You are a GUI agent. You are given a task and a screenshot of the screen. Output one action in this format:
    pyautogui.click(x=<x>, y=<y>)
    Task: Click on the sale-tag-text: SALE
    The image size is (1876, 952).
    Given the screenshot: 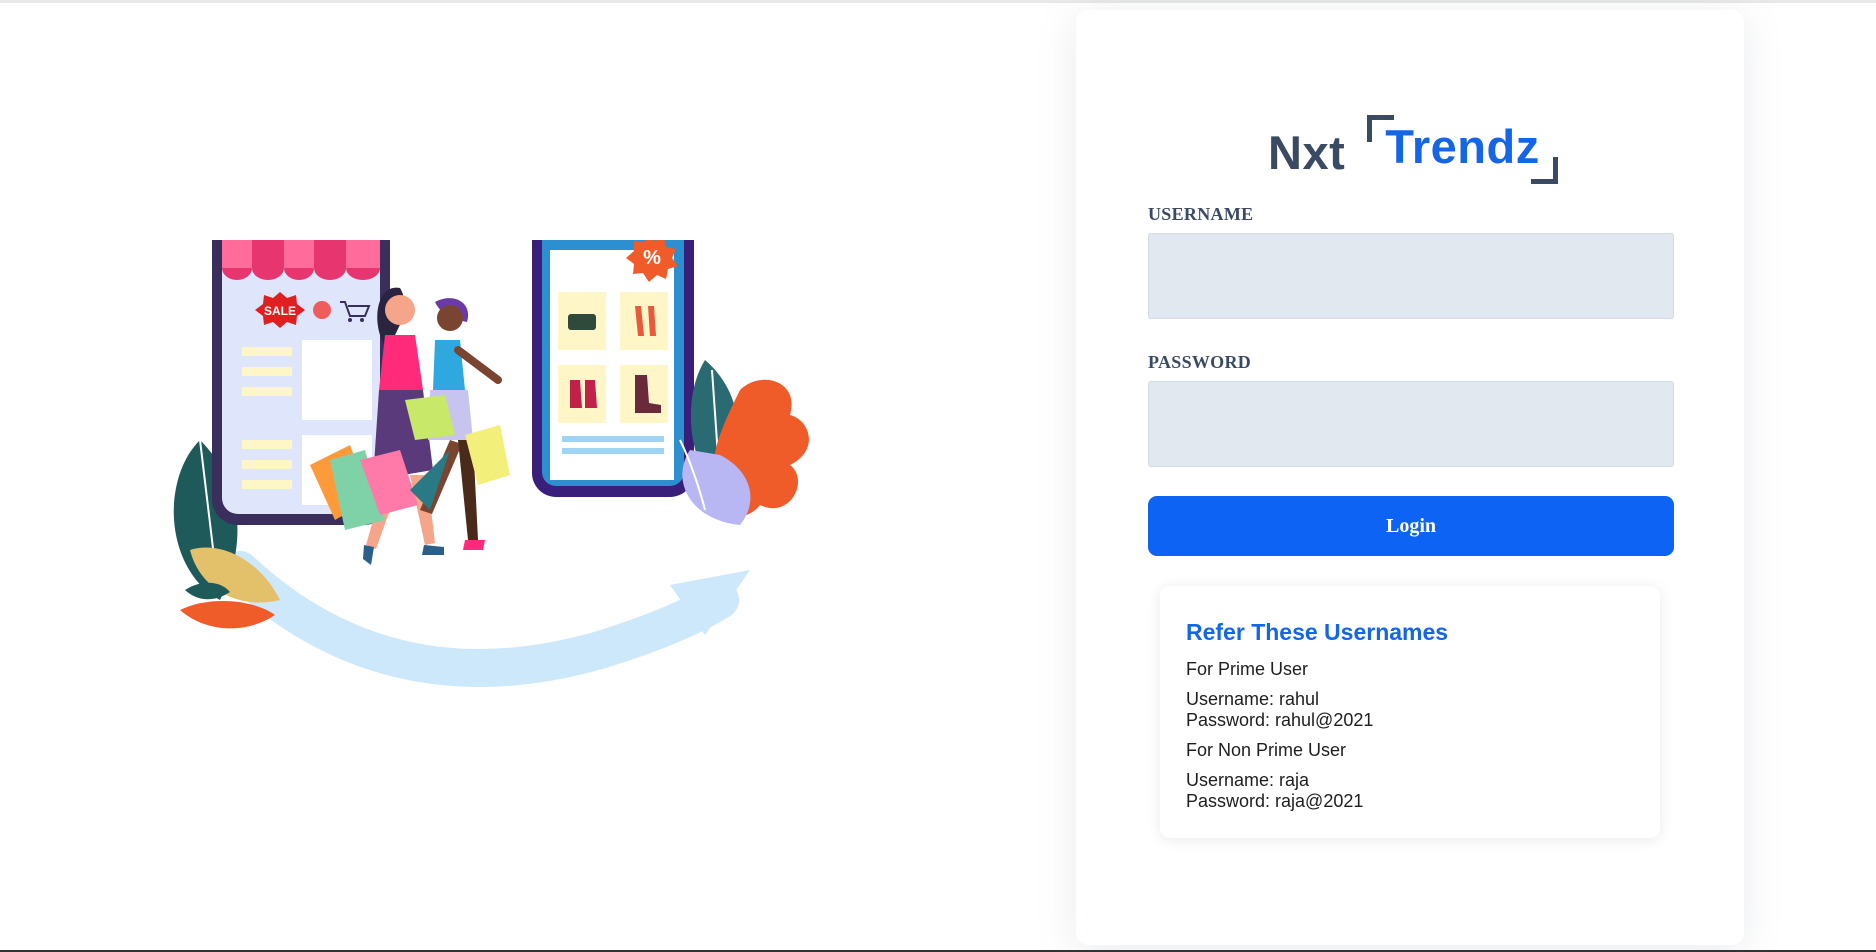 What is the action you would take?
    pyautogui.click(x=280, y=311)
    